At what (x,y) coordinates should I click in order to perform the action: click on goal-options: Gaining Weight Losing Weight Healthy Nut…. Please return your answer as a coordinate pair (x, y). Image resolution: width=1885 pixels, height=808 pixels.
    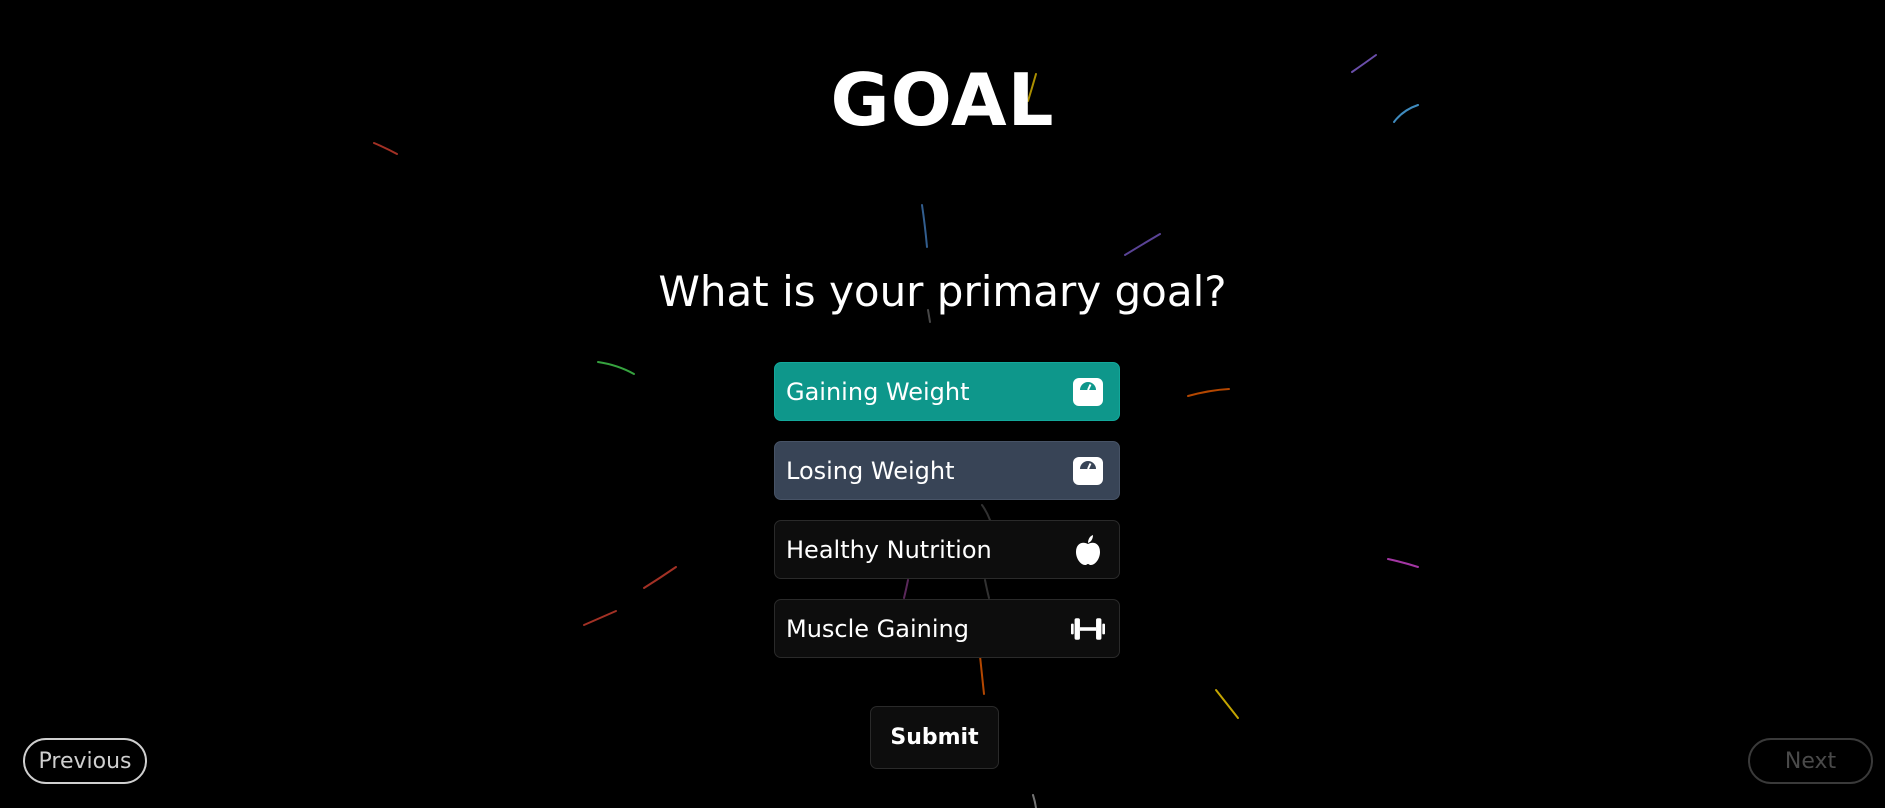
    Looking at the image, I should click on (947, 520).